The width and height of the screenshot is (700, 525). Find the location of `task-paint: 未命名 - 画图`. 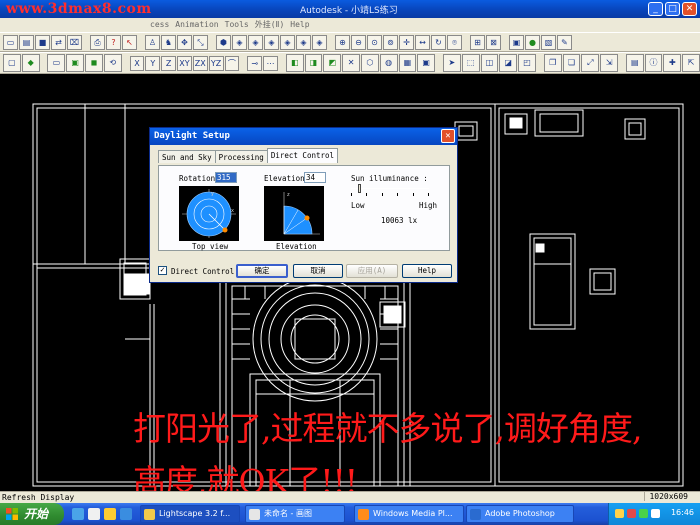

task-paint: 未命名 - 画图 is located at coordinates (295, 514).